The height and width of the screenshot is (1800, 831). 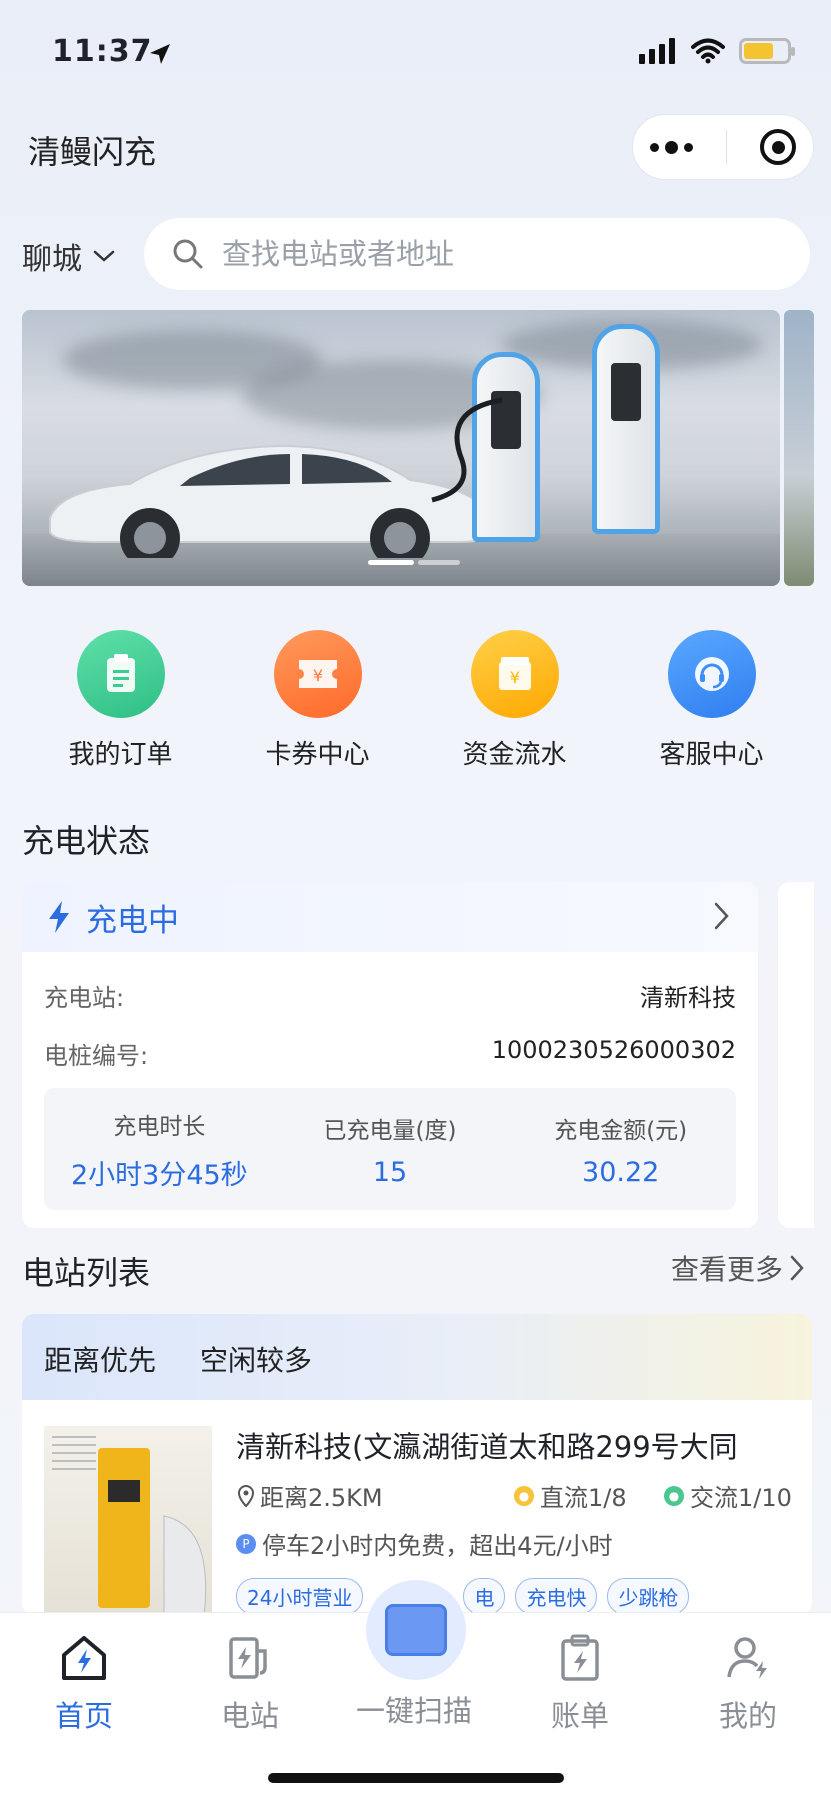 I want to click on section-title-stations: 电站列表, so click(x=86, y=1273).